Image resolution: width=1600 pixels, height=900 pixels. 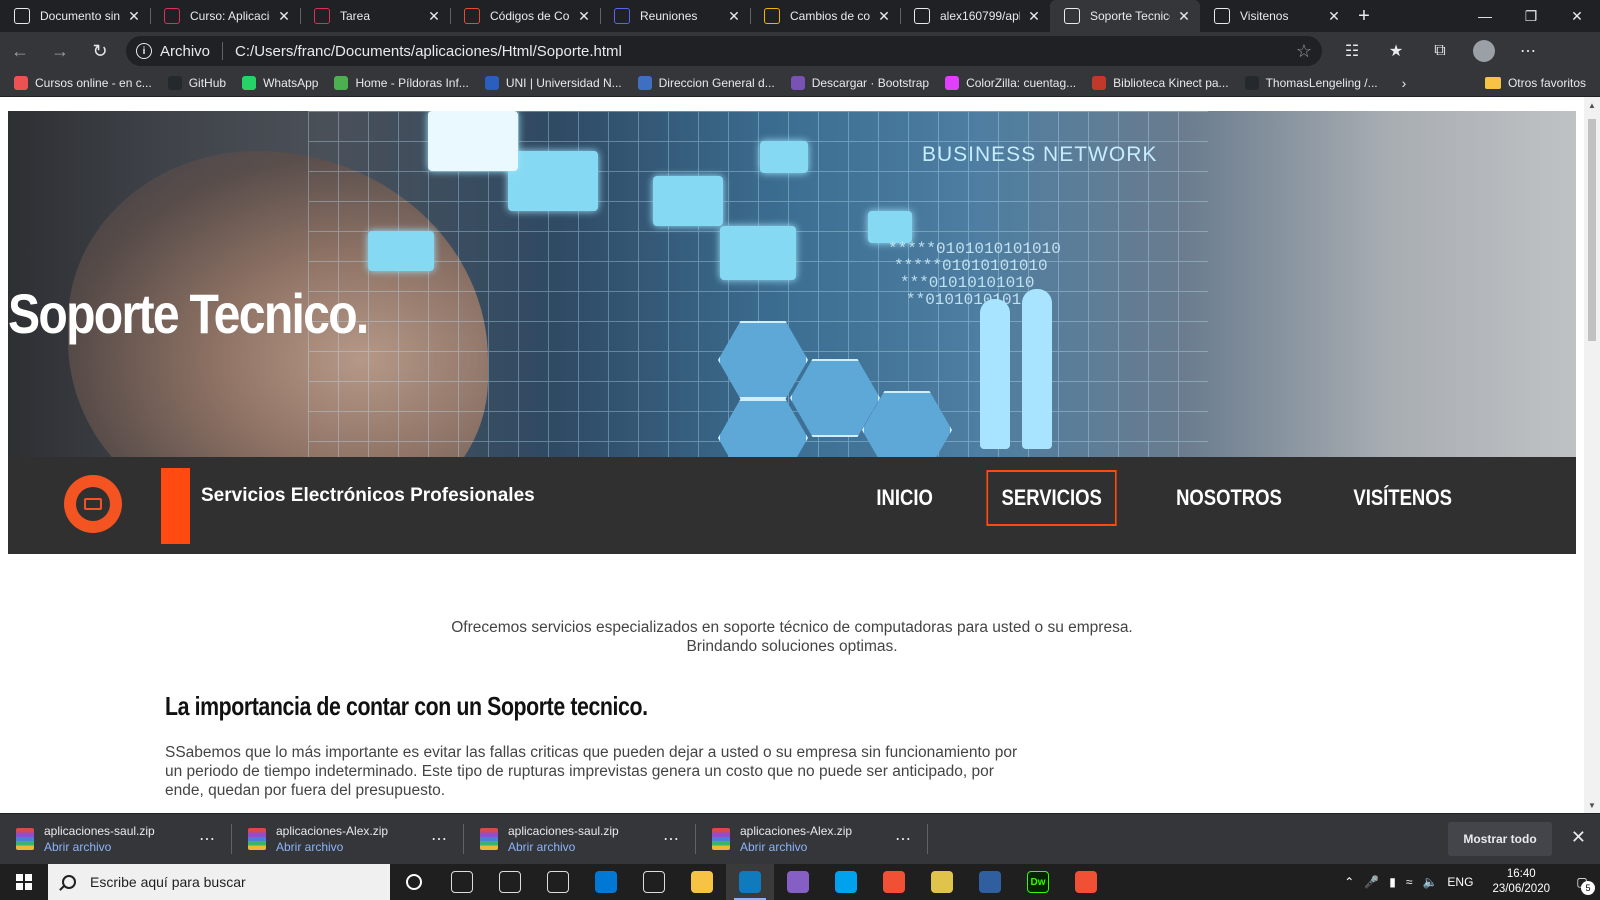 I want to click on windows-logo-icon, so click(x=24, y=882).